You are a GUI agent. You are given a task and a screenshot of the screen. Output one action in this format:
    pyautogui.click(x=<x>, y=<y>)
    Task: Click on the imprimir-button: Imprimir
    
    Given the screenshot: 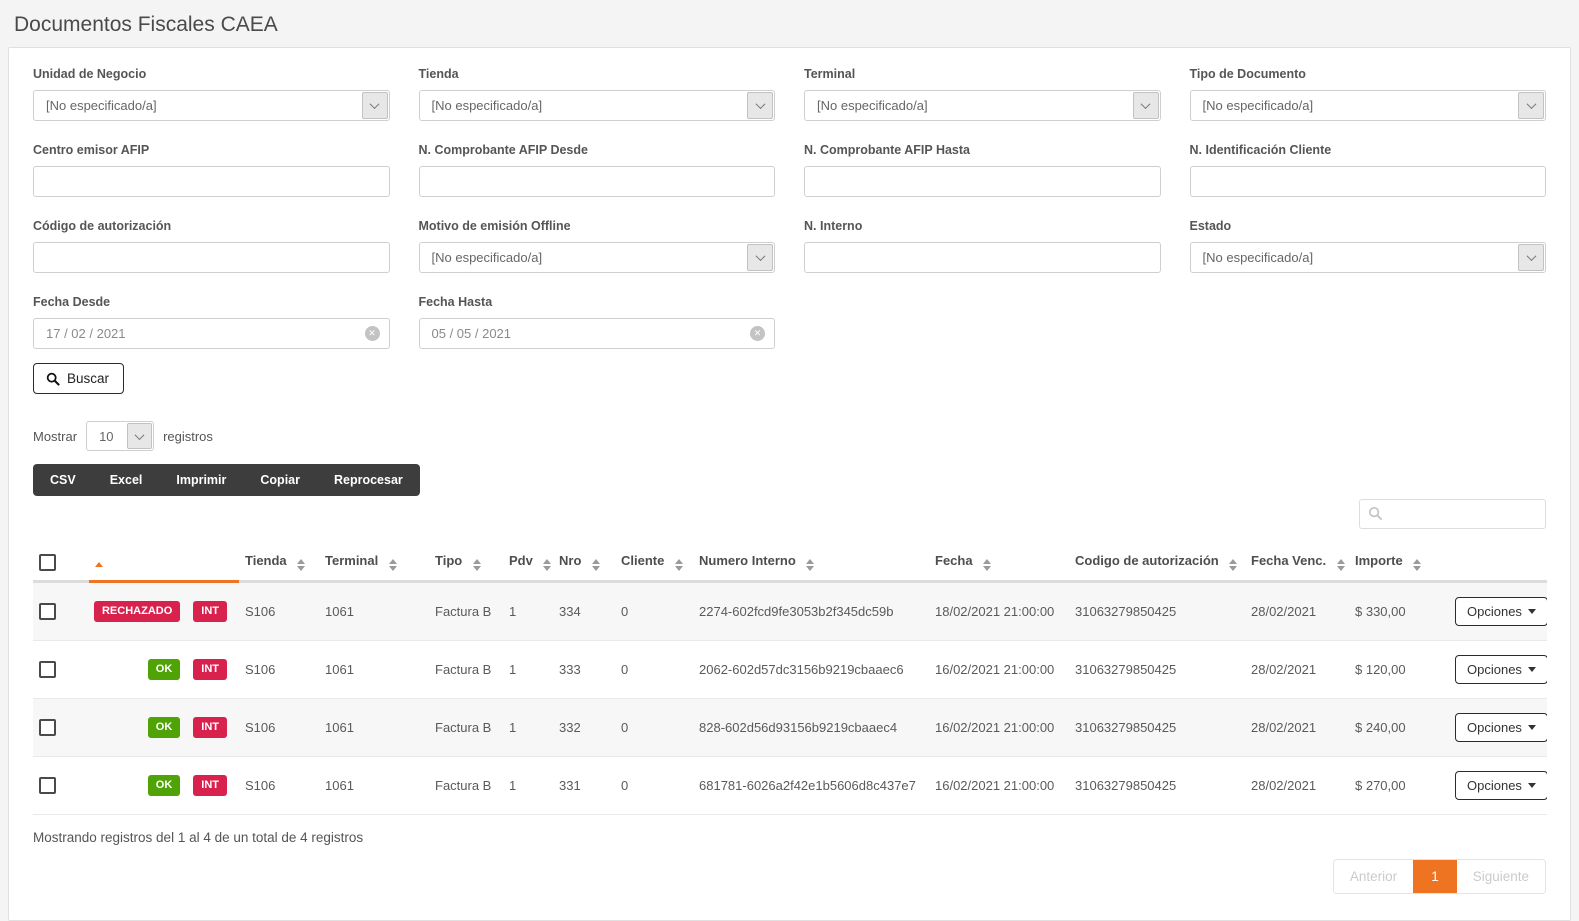 What is the action you would take?
    pyautogui.click(x=201, y=480)
    